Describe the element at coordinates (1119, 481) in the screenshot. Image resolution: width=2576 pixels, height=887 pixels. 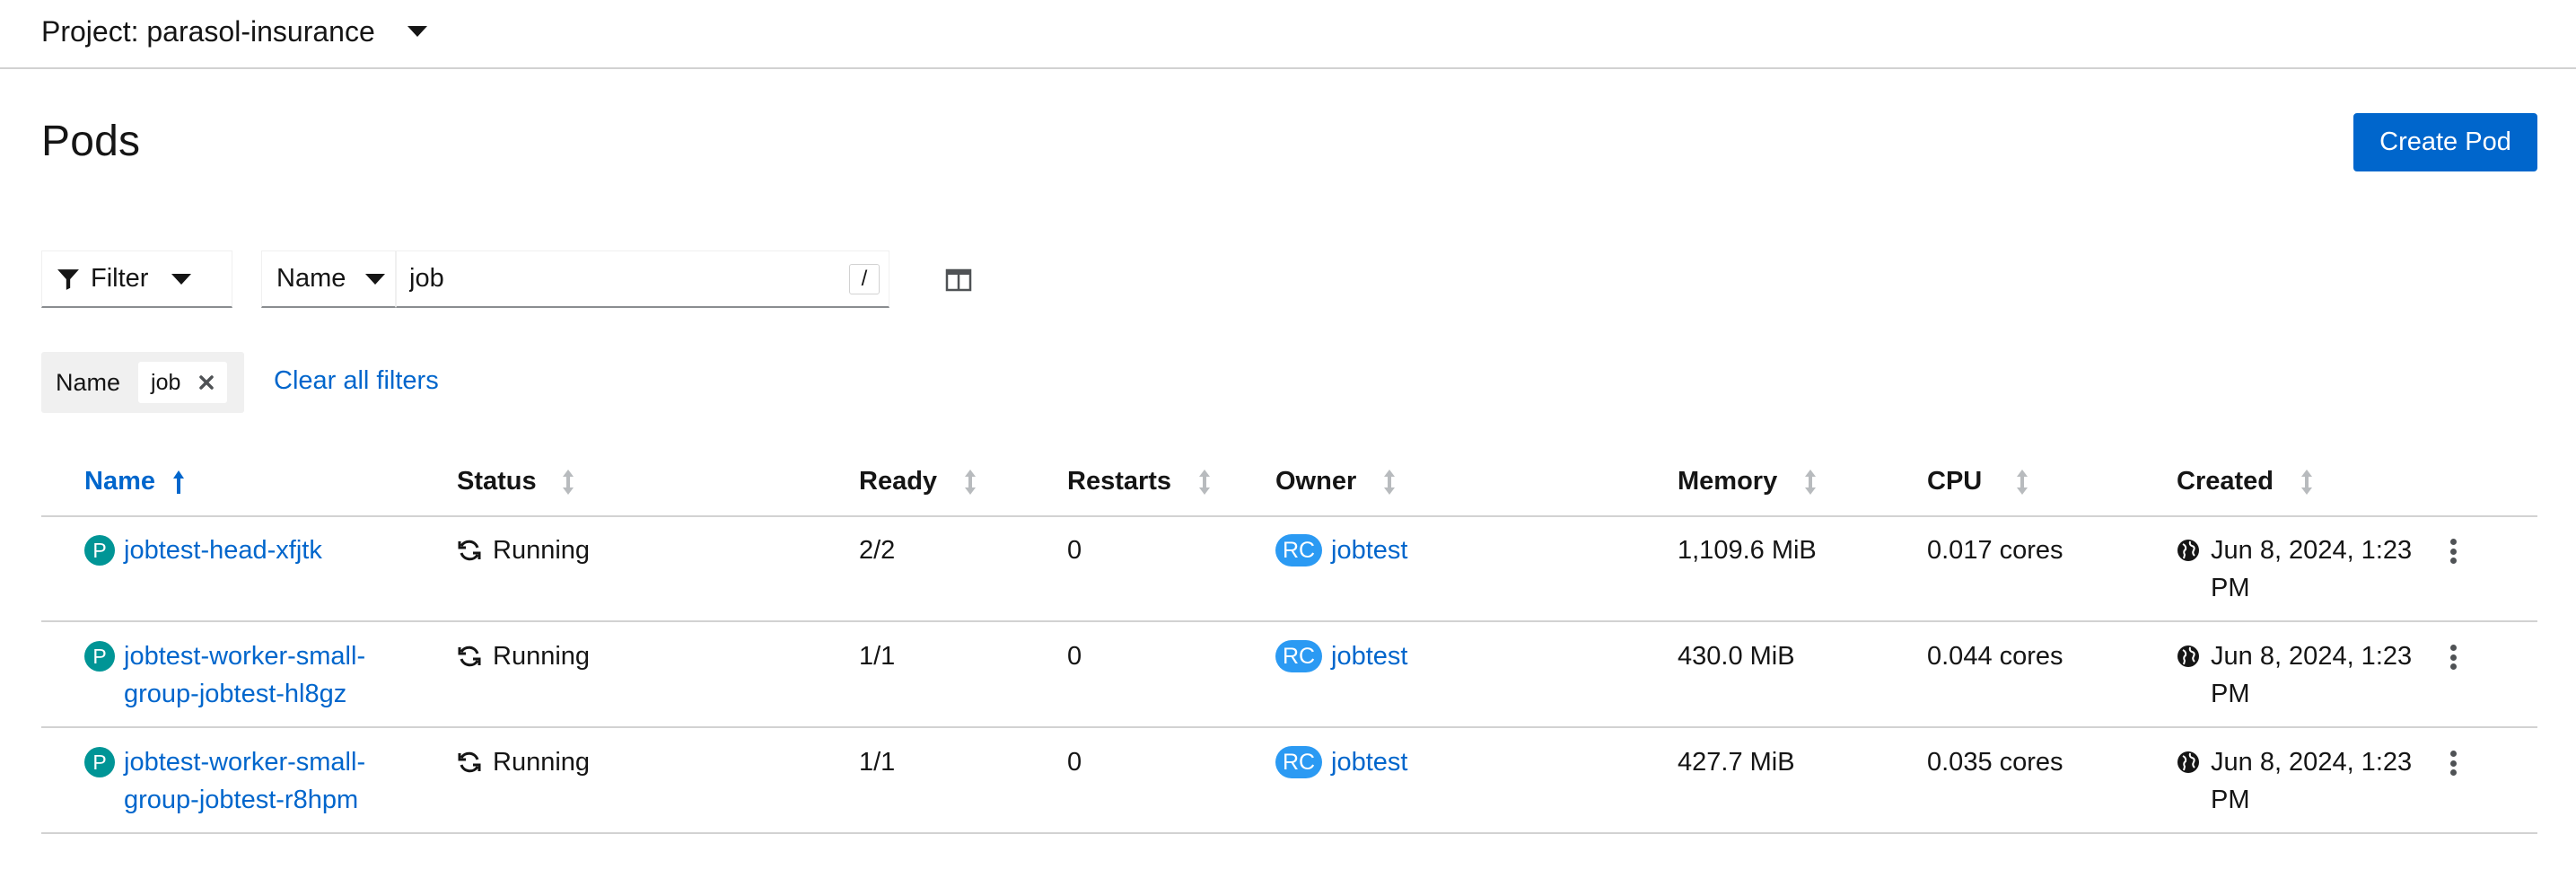
I see `column-header-label: Restarts` at that location.